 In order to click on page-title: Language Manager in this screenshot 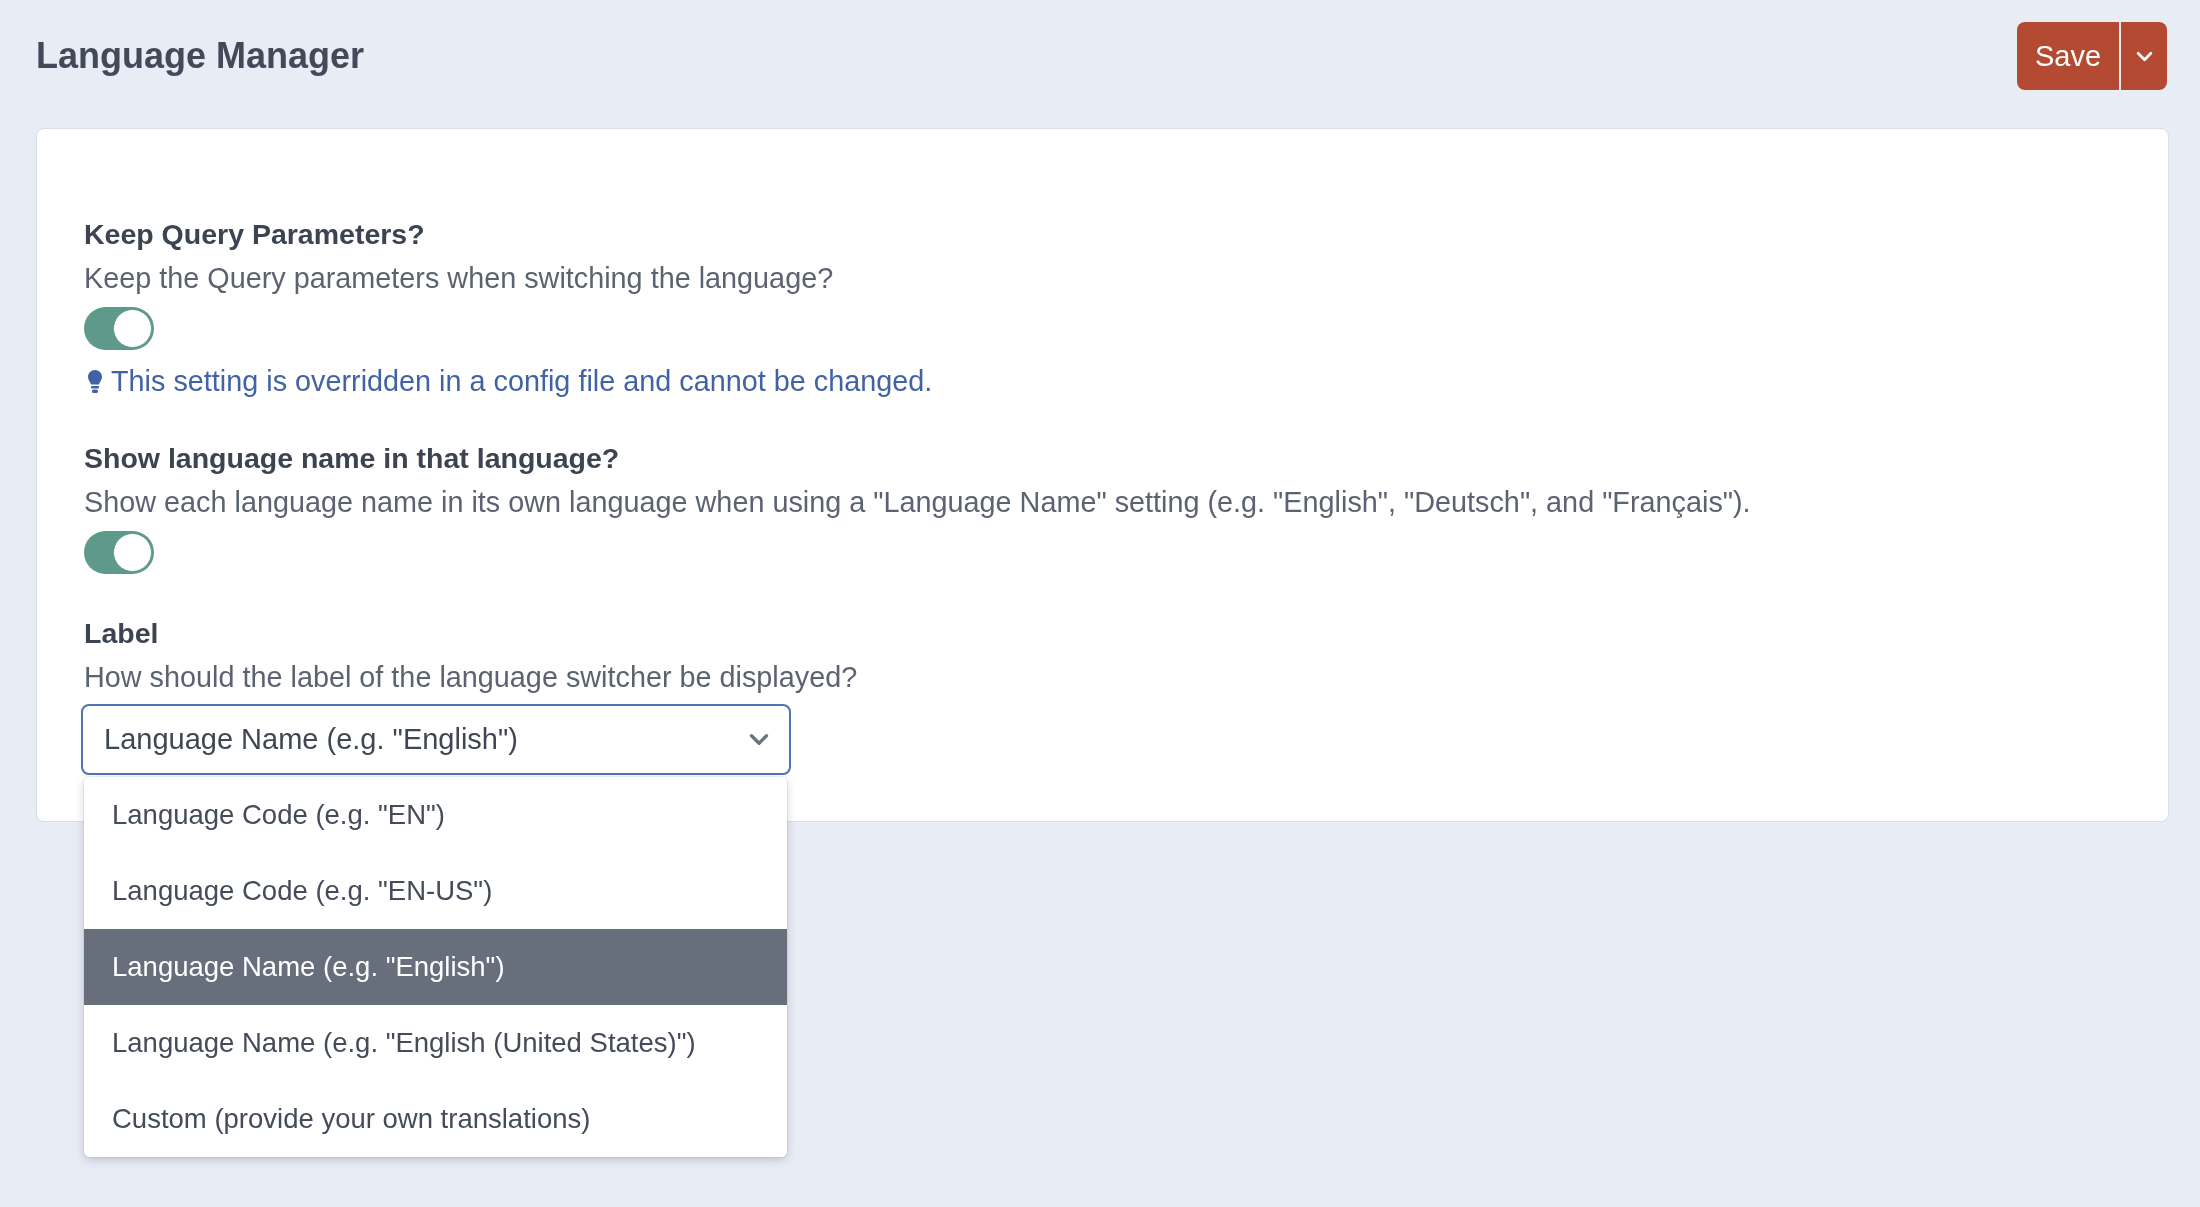, I will do `click(200, 56)`.